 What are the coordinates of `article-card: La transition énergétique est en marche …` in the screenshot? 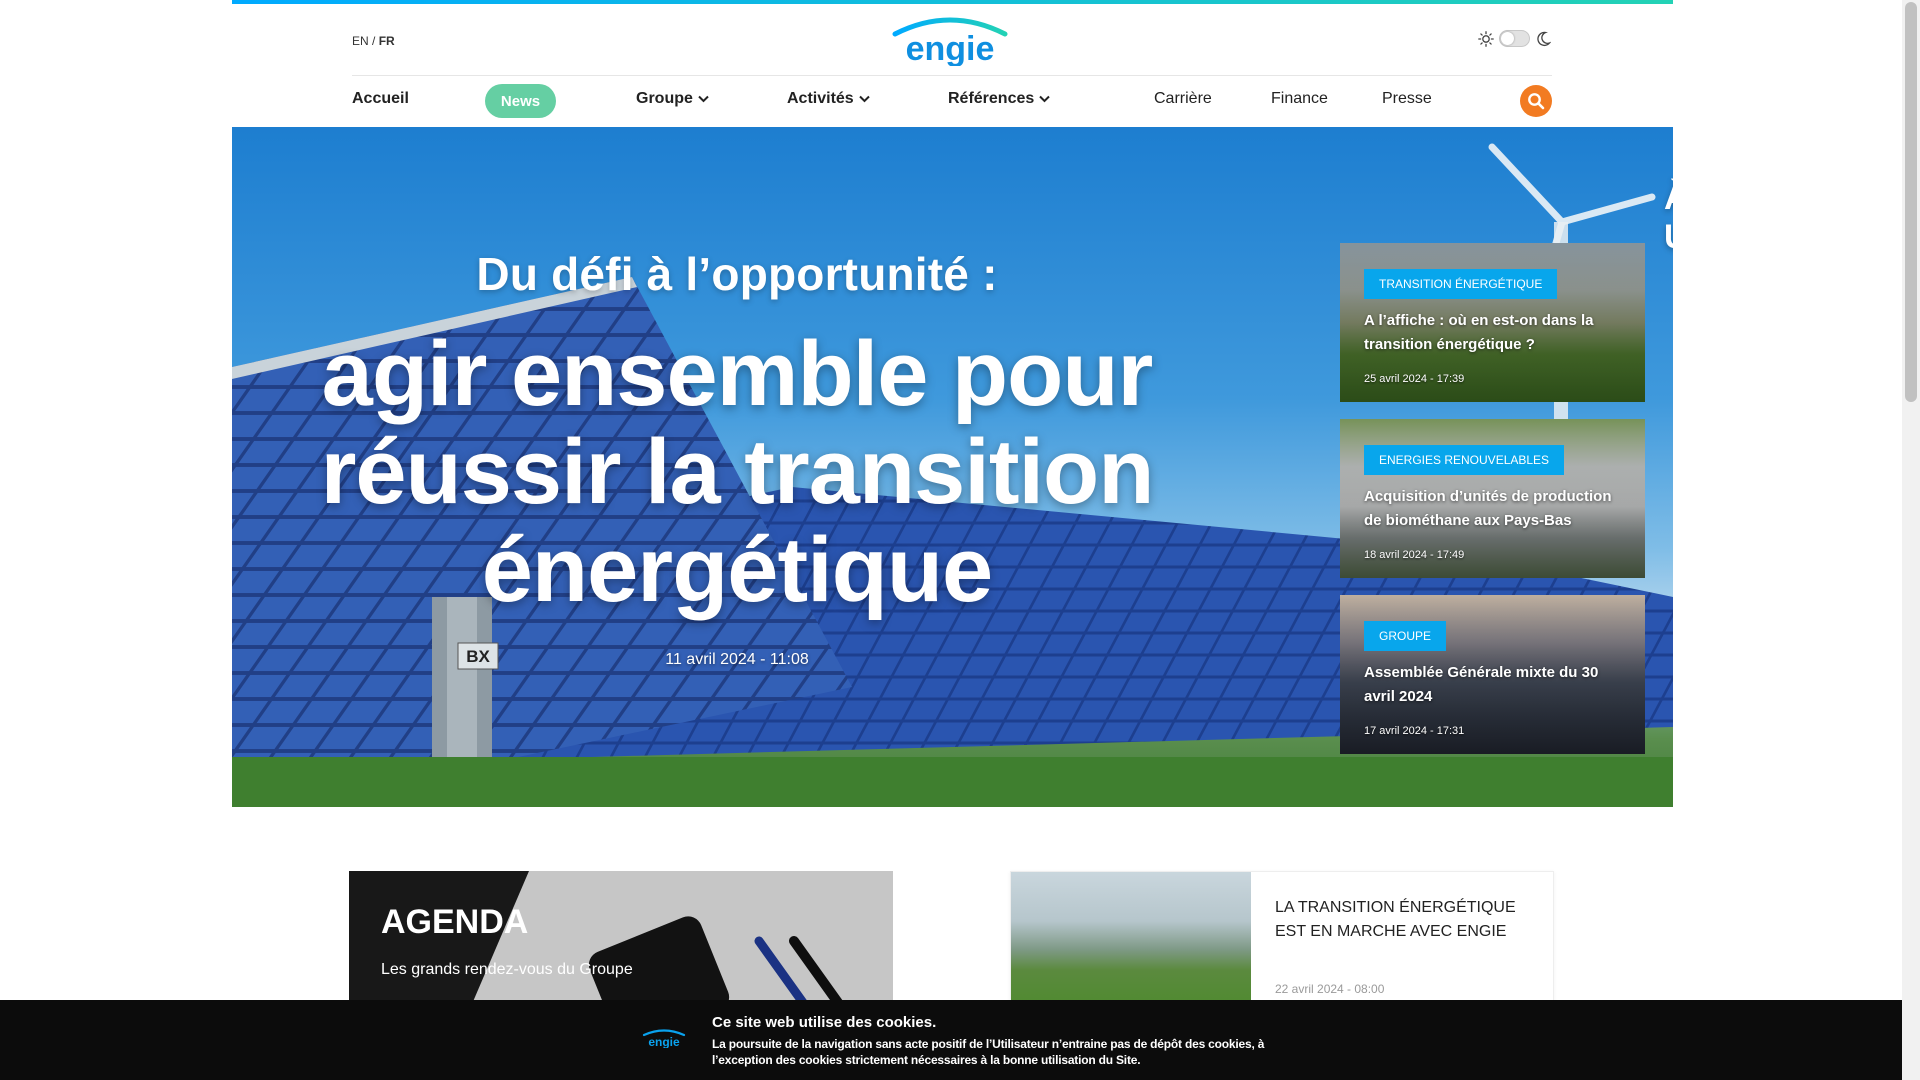 It's located at (1282, 941).